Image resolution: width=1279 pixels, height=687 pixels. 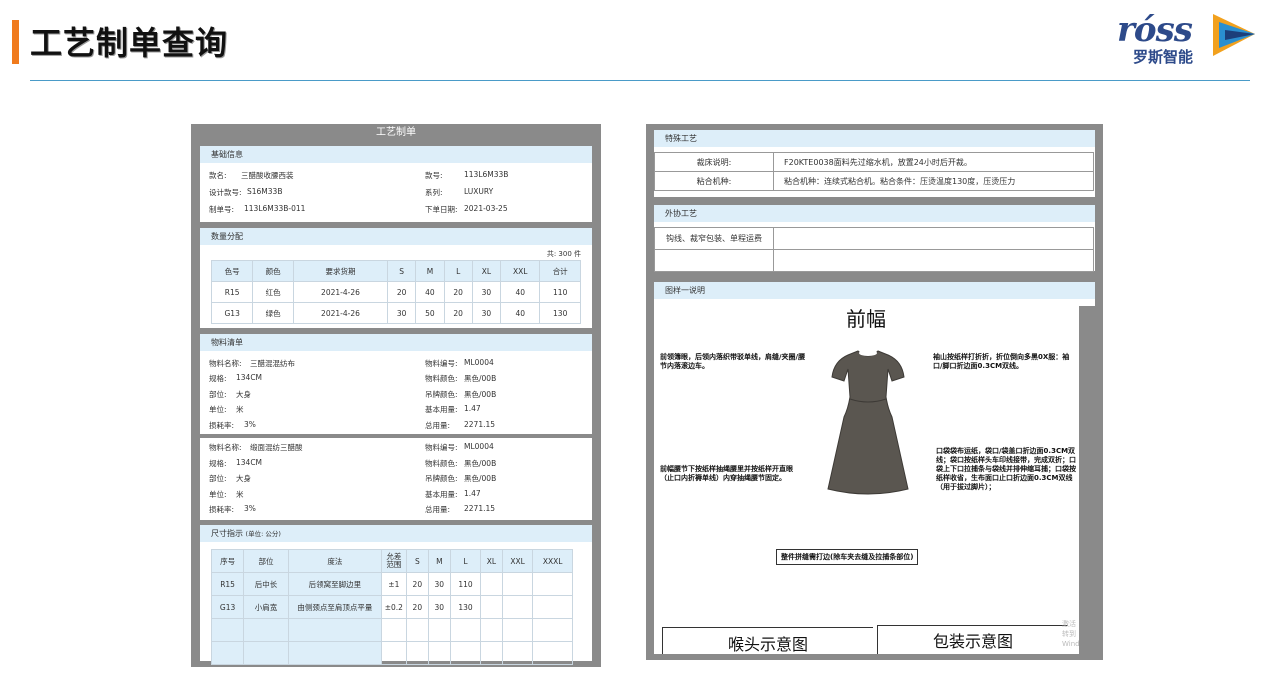 I want to click on table-cell: 后中长, so click(x=266, y=584).